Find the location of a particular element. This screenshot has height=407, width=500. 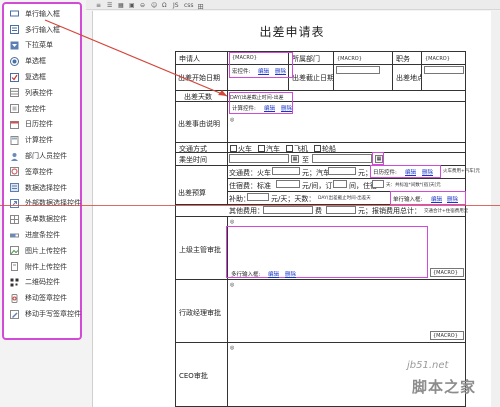

start-date-label: 出差开始日期 is located at coordinates (199, 78).